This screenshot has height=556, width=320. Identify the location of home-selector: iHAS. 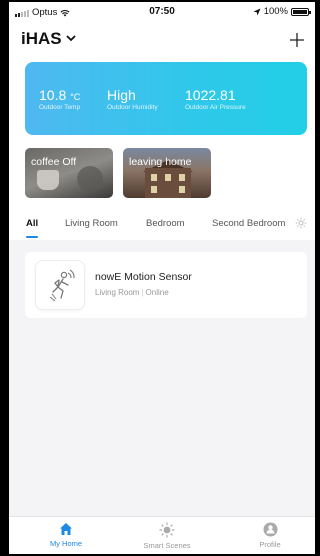
(48, 39).